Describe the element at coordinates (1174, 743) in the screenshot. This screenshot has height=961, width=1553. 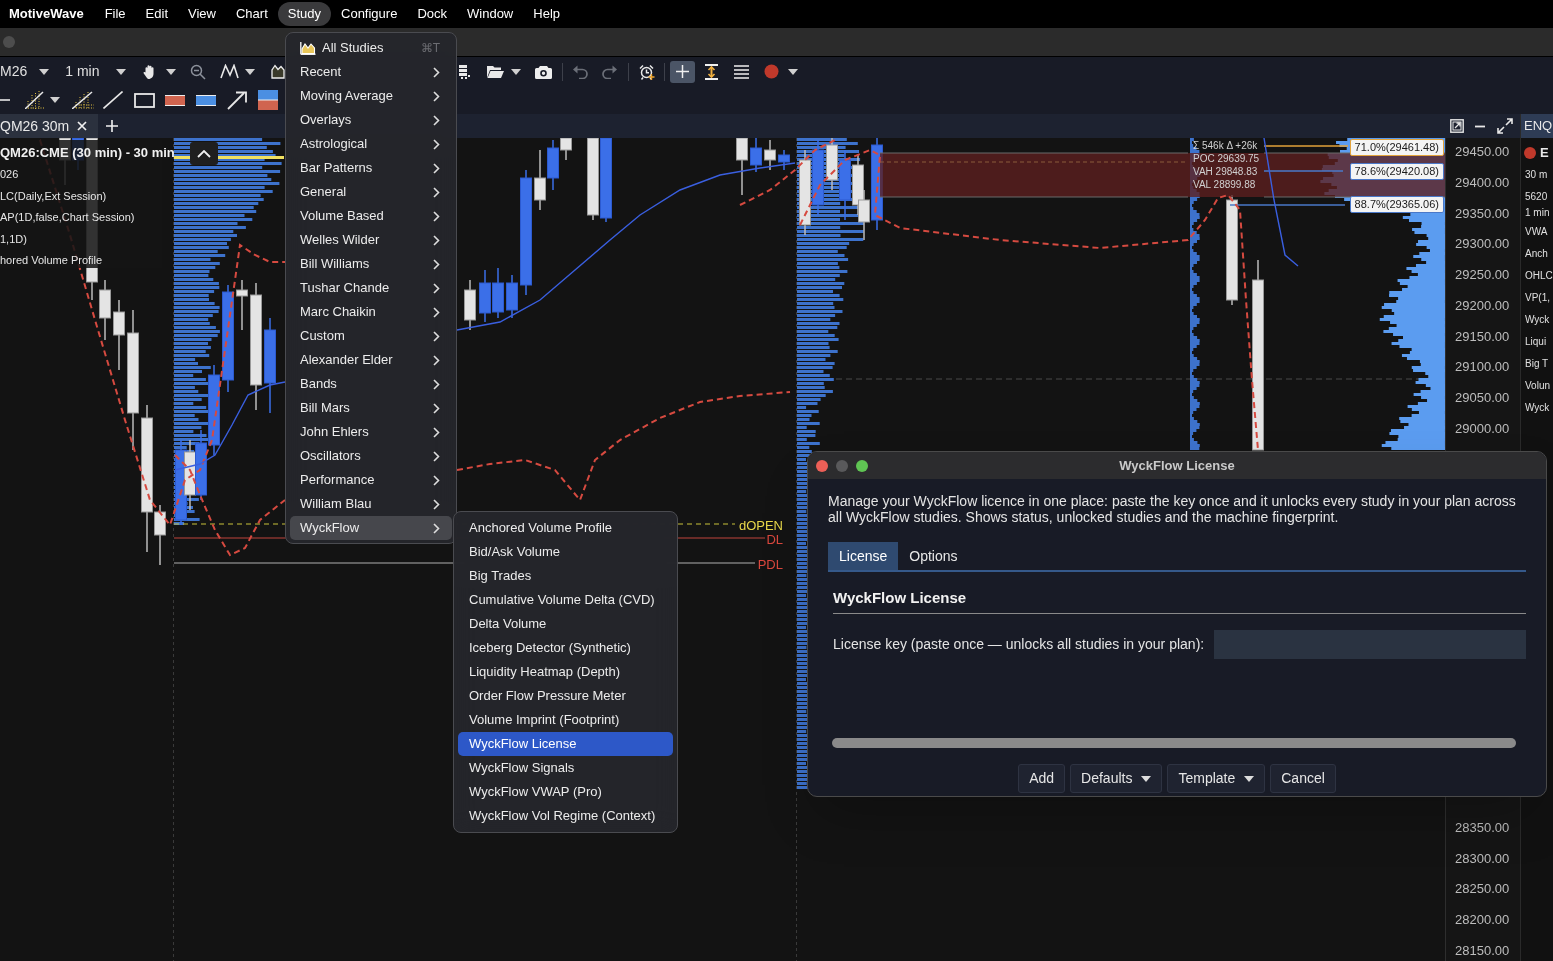
I see `horizontal-scrollbar` at that location.